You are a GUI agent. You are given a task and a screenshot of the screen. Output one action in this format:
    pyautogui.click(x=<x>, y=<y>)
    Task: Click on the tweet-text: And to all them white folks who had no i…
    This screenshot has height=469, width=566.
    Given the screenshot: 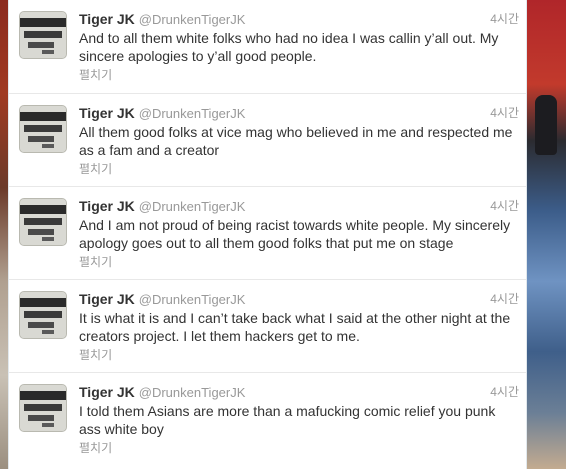 What is the action you would take?
    pyautogui.click(x=289, y=47)
    